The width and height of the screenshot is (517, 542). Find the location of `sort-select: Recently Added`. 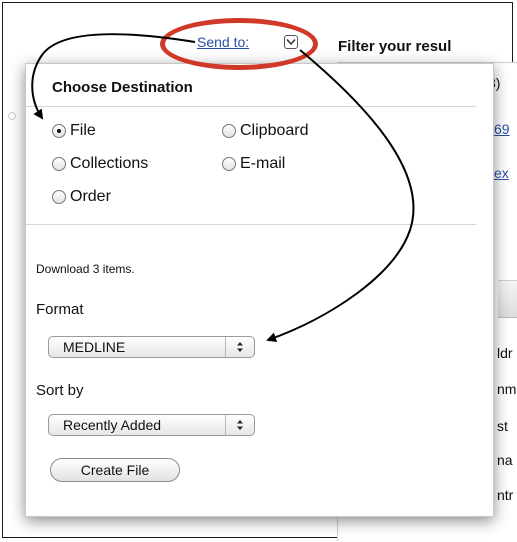

sort-select: Recently Added is located at coordinates (151, 425).